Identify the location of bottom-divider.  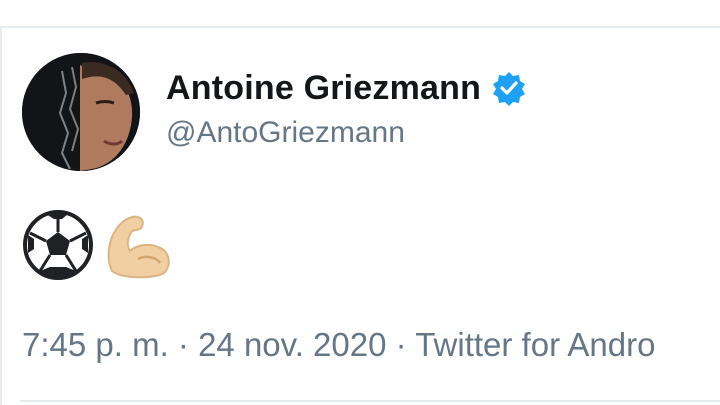
(370, 401).